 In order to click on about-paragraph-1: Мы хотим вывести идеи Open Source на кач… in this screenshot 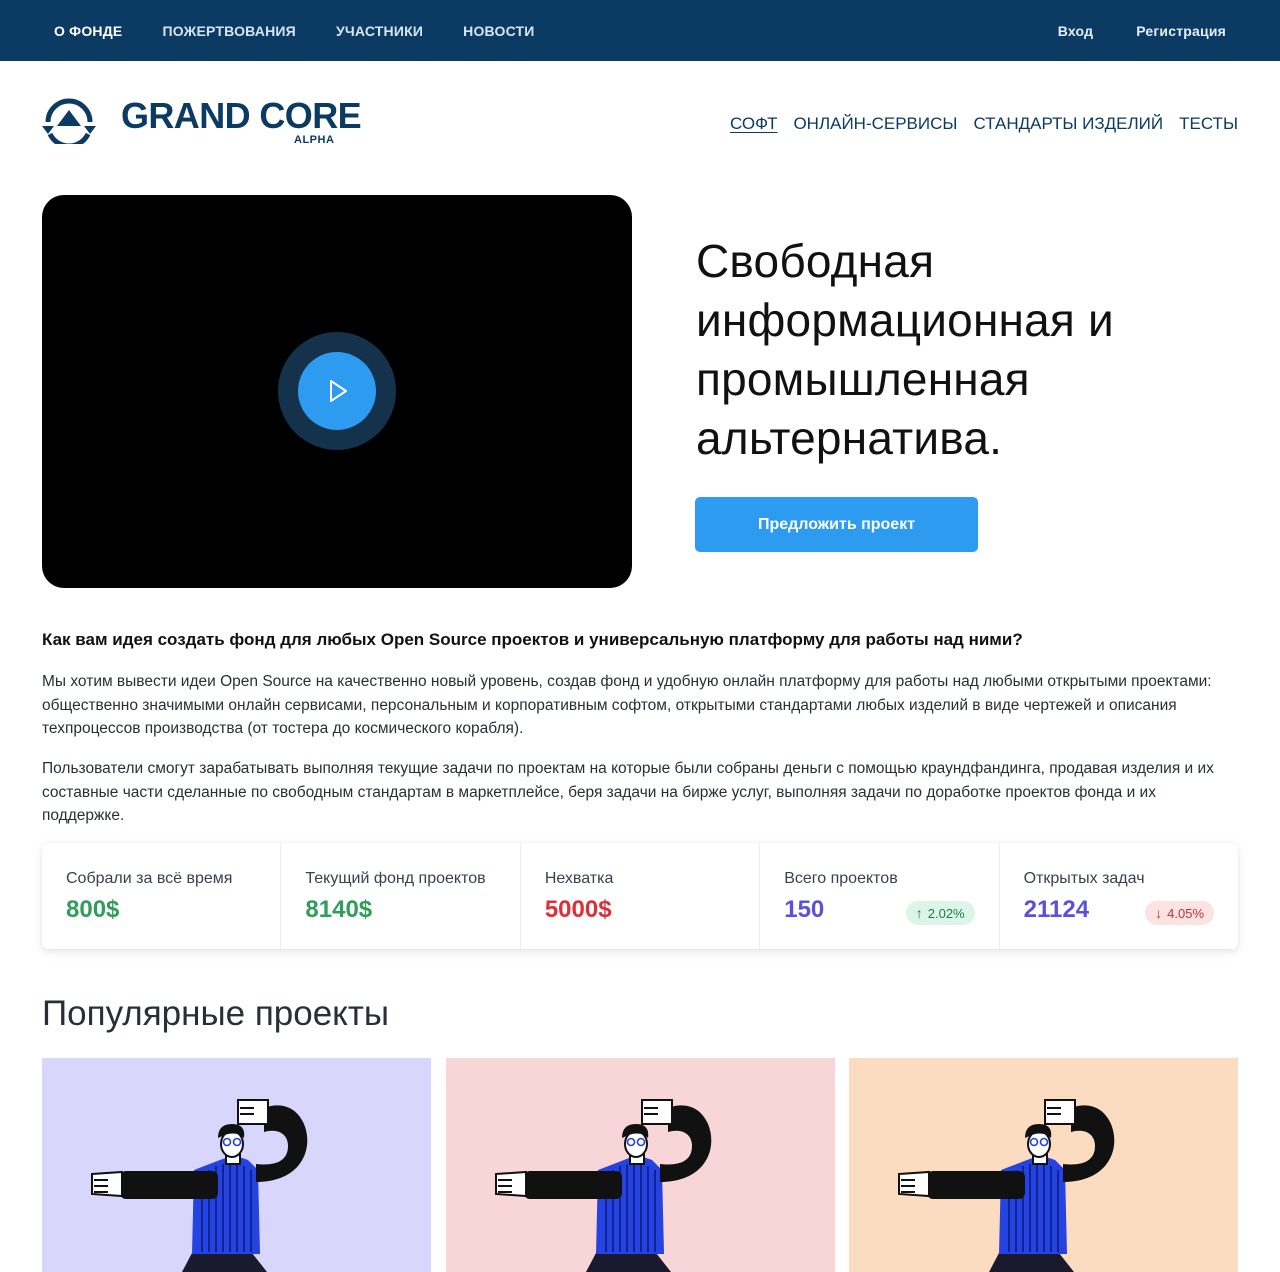, I will do `click(627, 705)`.